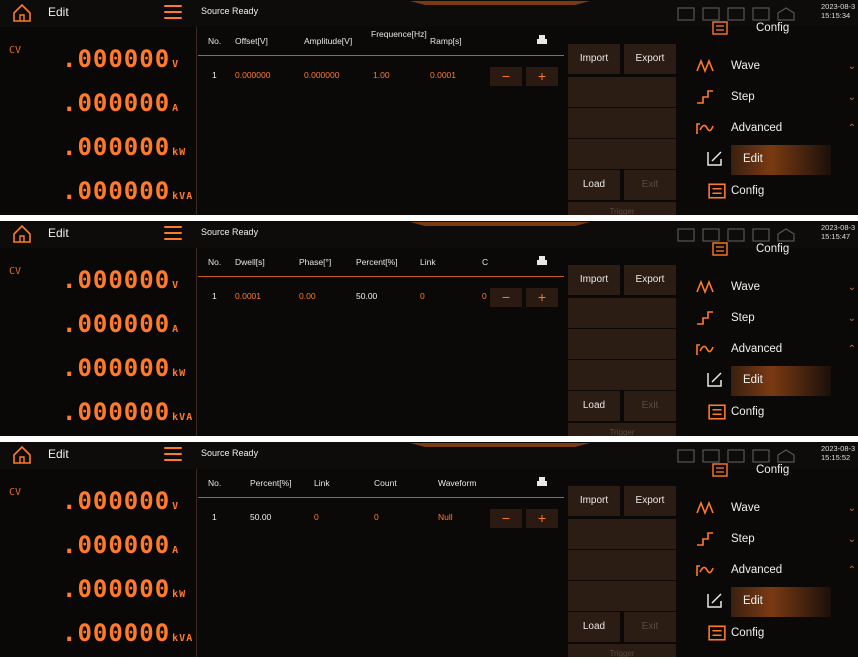  Describe the element at coordinates (381, 483) in the screenshot. I see `table-header: No. Percent[%] Link Count Waveform` at that location.